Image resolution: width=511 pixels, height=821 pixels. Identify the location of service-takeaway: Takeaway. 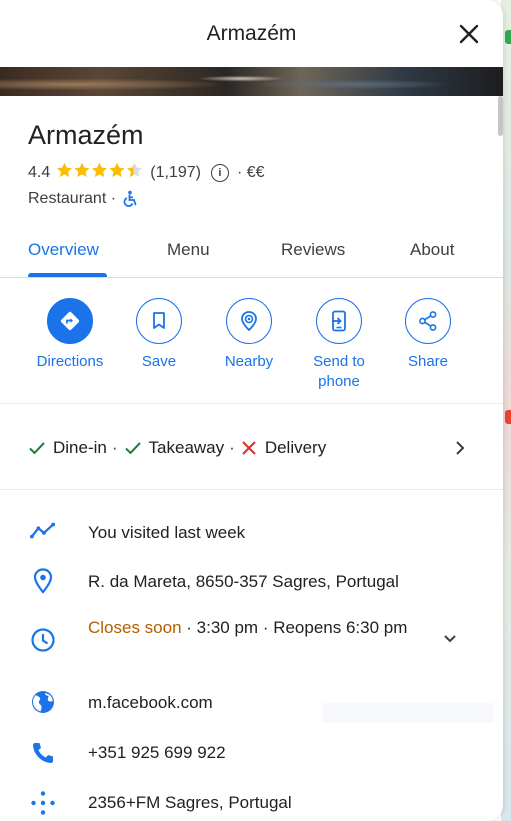
(186, 447).